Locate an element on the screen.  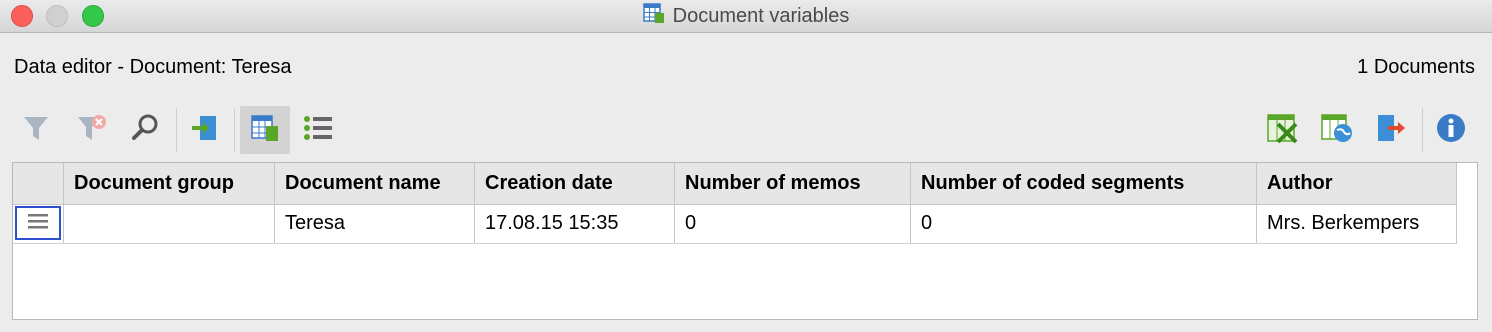
title-bar: Document variables is located at coordinates (746, 16).